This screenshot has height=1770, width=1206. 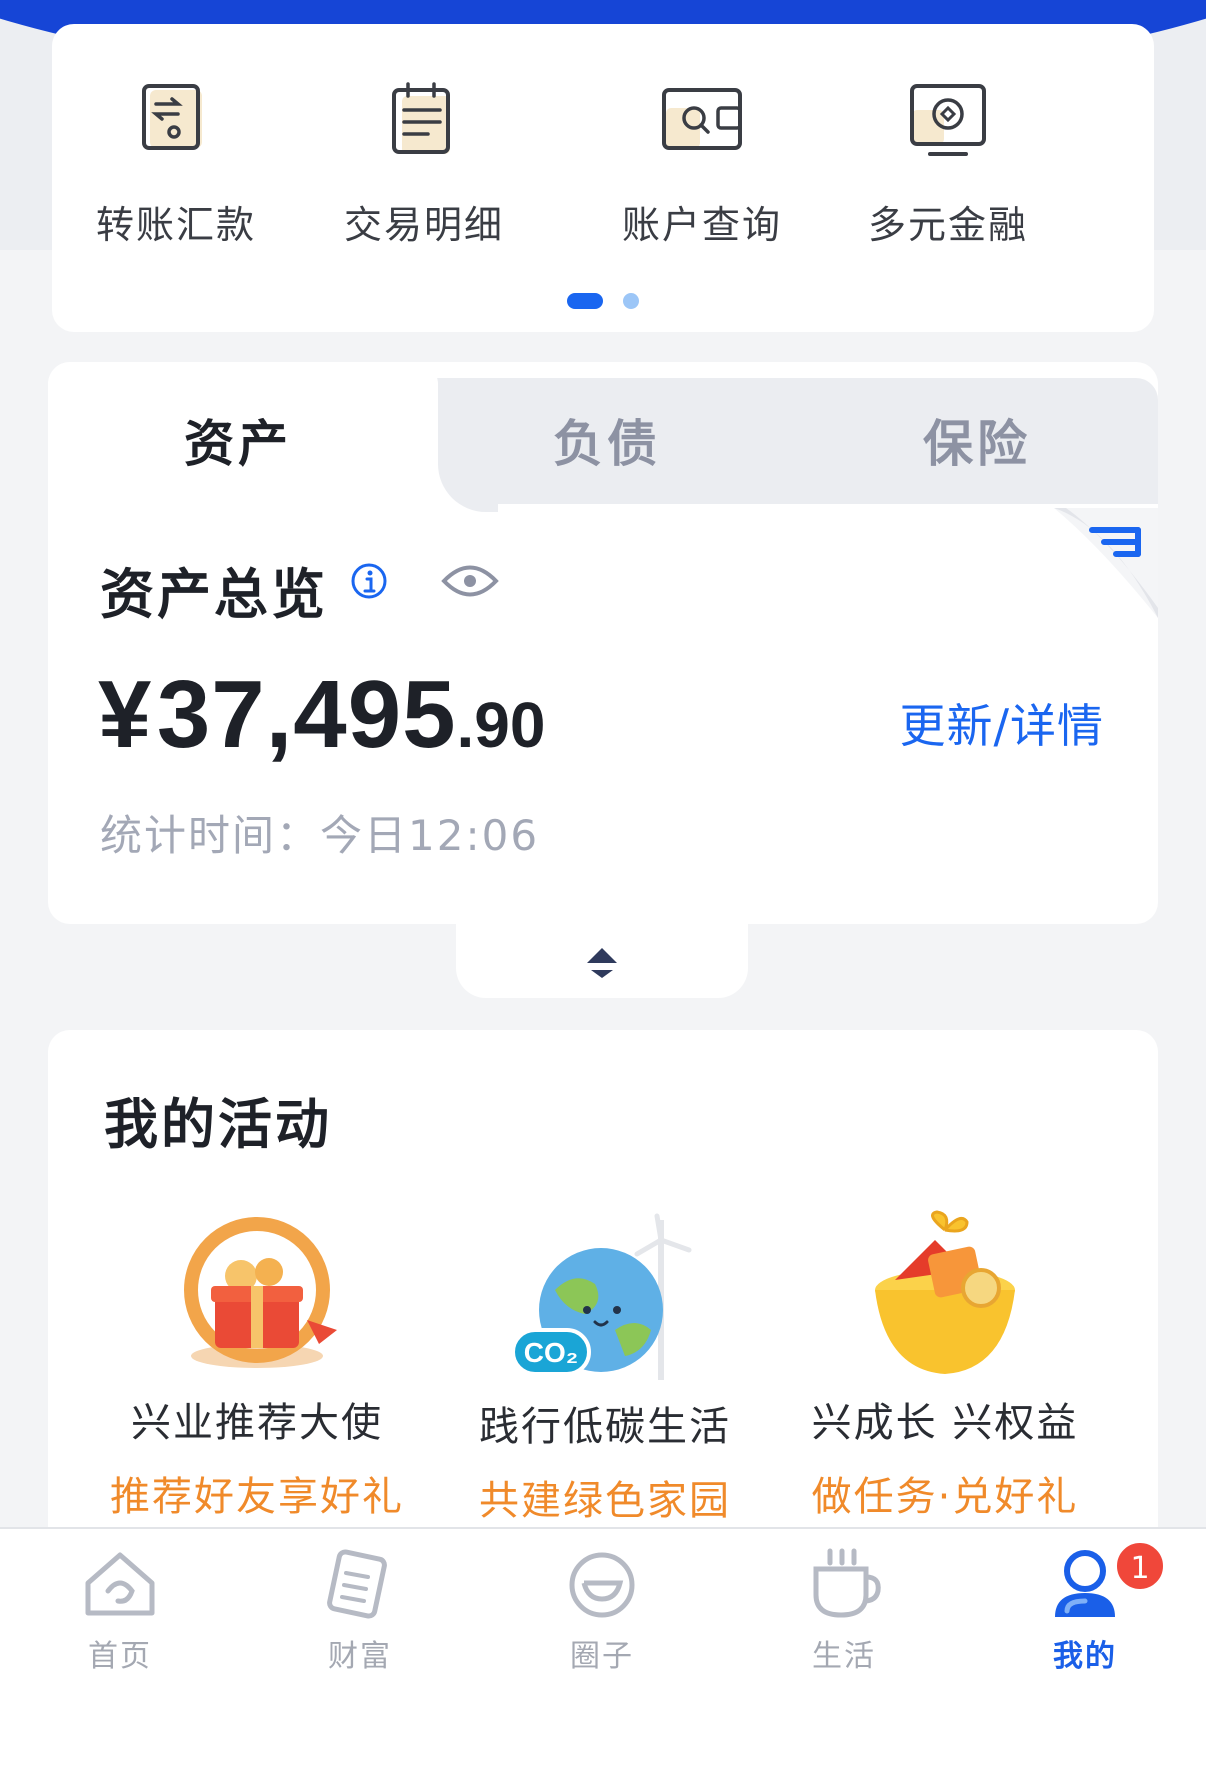 What do you see at coordinates (1085, 1656) in the screenshot?
I see `nav-profile-label: 我的` at bounding box center [1085, 1656].